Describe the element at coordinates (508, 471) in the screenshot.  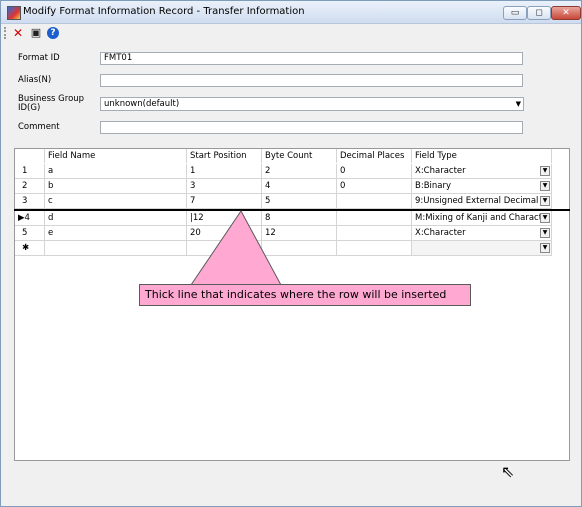
I see `mouse-pointer-icon: ⇖` at that location.